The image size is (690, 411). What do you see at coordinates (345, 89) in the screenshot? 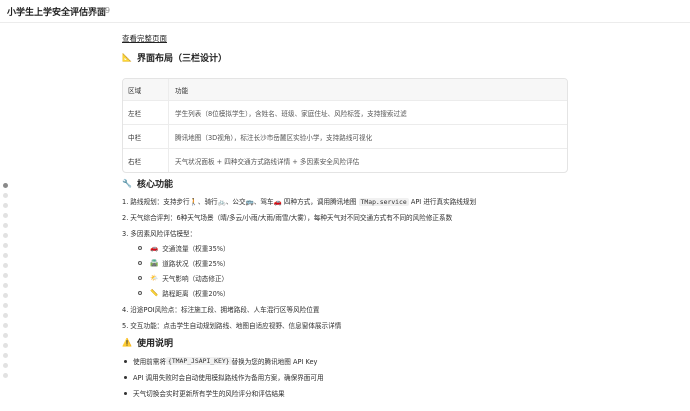
I see `table-header-row: 区域 功能` at bounding box center [345, 89].